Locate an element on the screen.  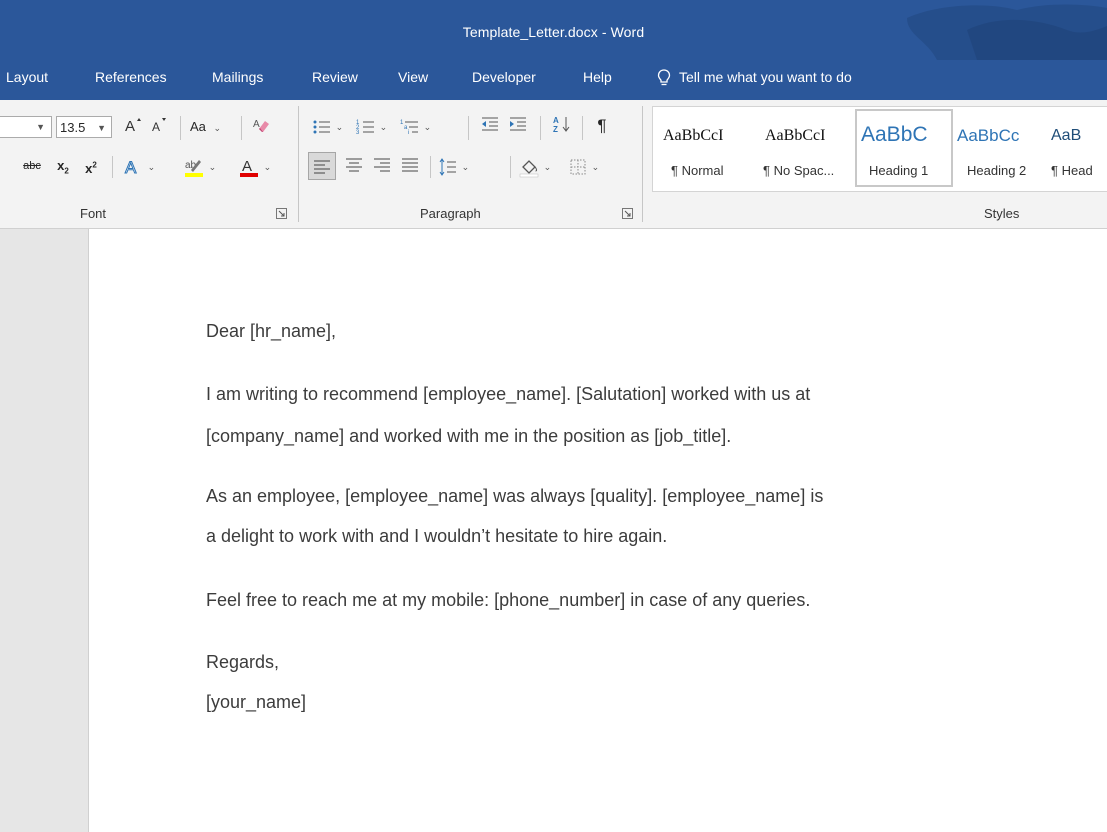
style-no-spacing-sample: AaBbCcI is located at coordinates (795, 135).